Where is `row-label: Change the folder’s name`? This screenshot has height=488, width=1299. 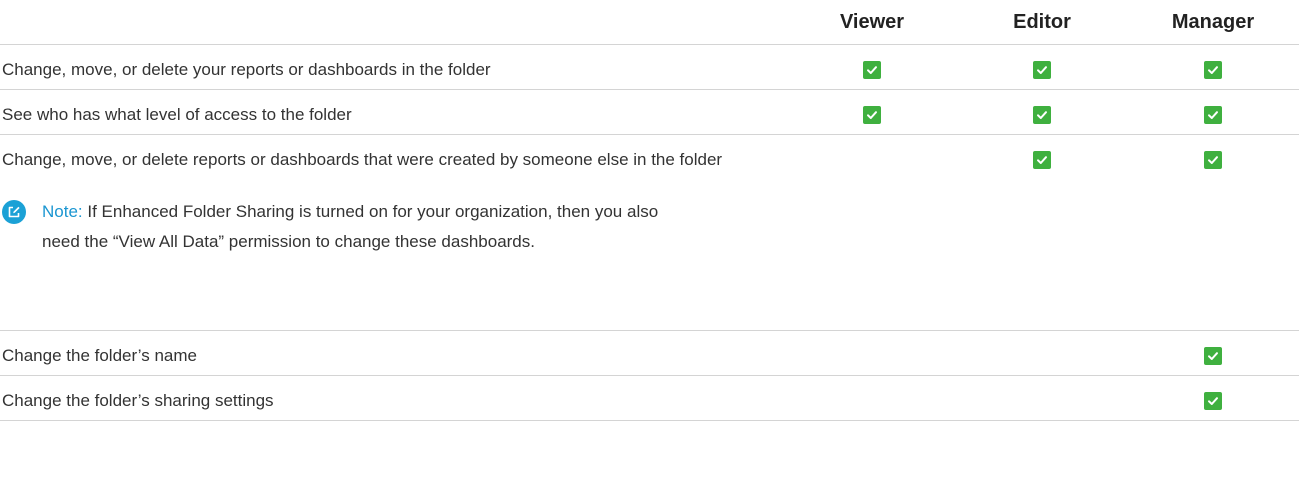
row-label: Change the folder’s name is located at coordinates (393, 353).